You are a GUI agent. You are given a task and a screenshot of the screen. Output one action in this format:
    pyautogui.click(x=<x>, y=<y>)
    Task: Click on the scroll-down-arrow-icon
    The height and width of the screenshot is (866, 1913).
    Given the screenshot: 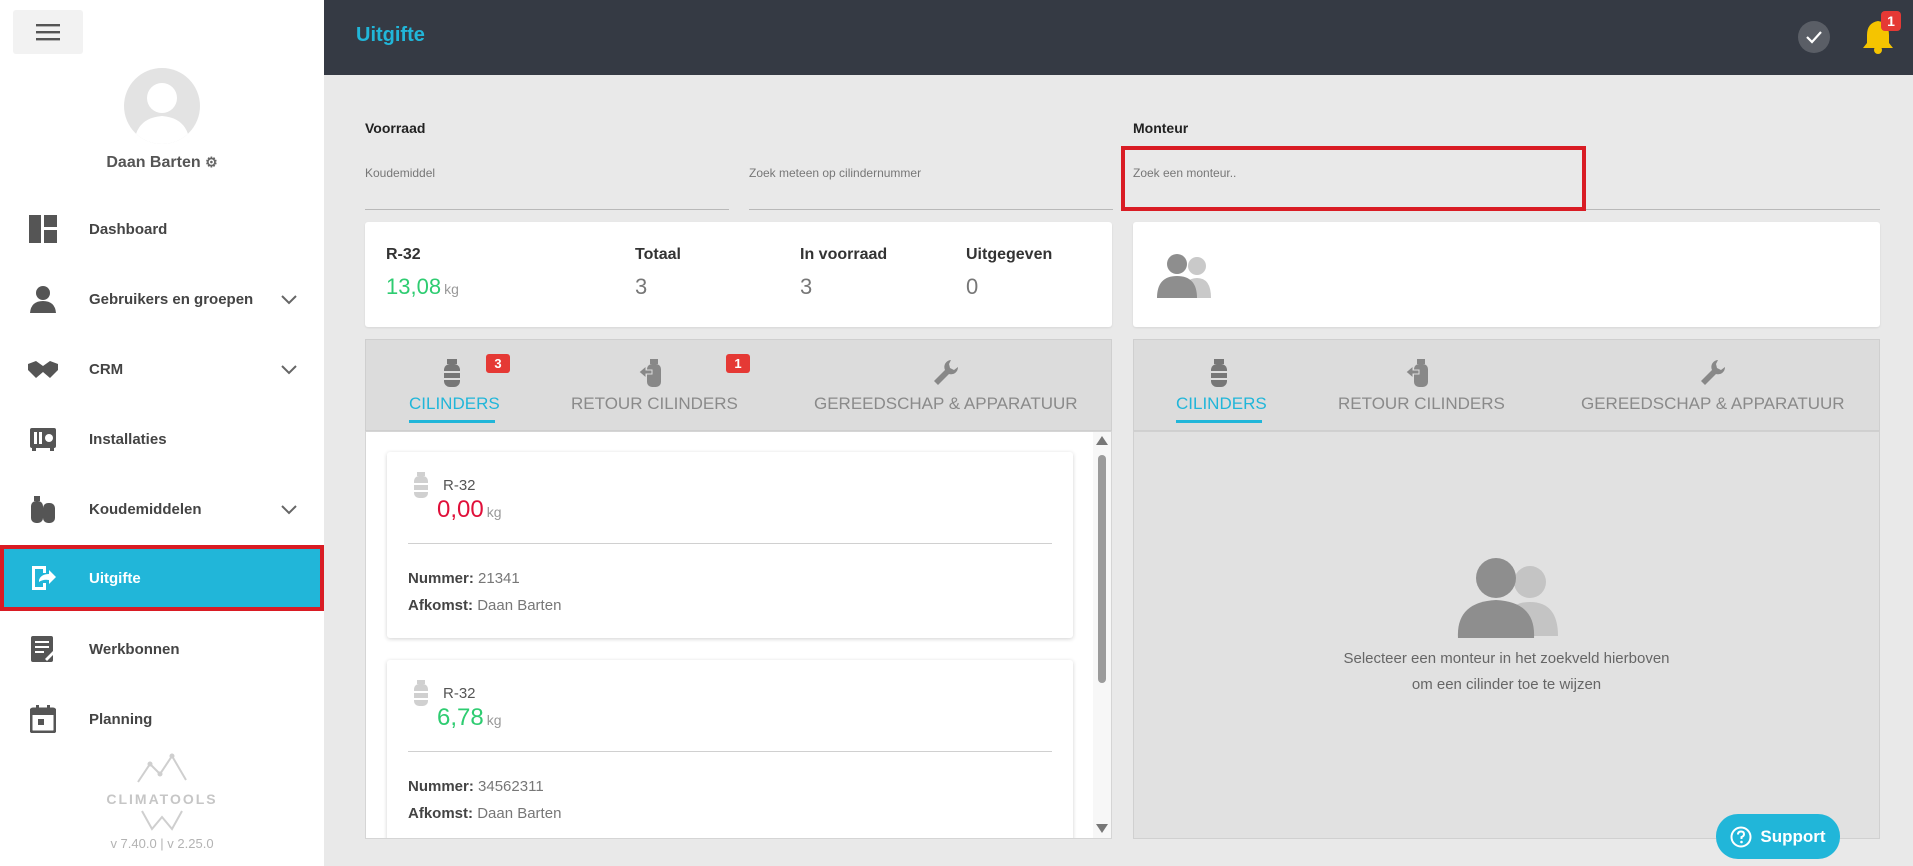 What is the action you would take?
    pyautogui.click(x=1102, y=828)
    